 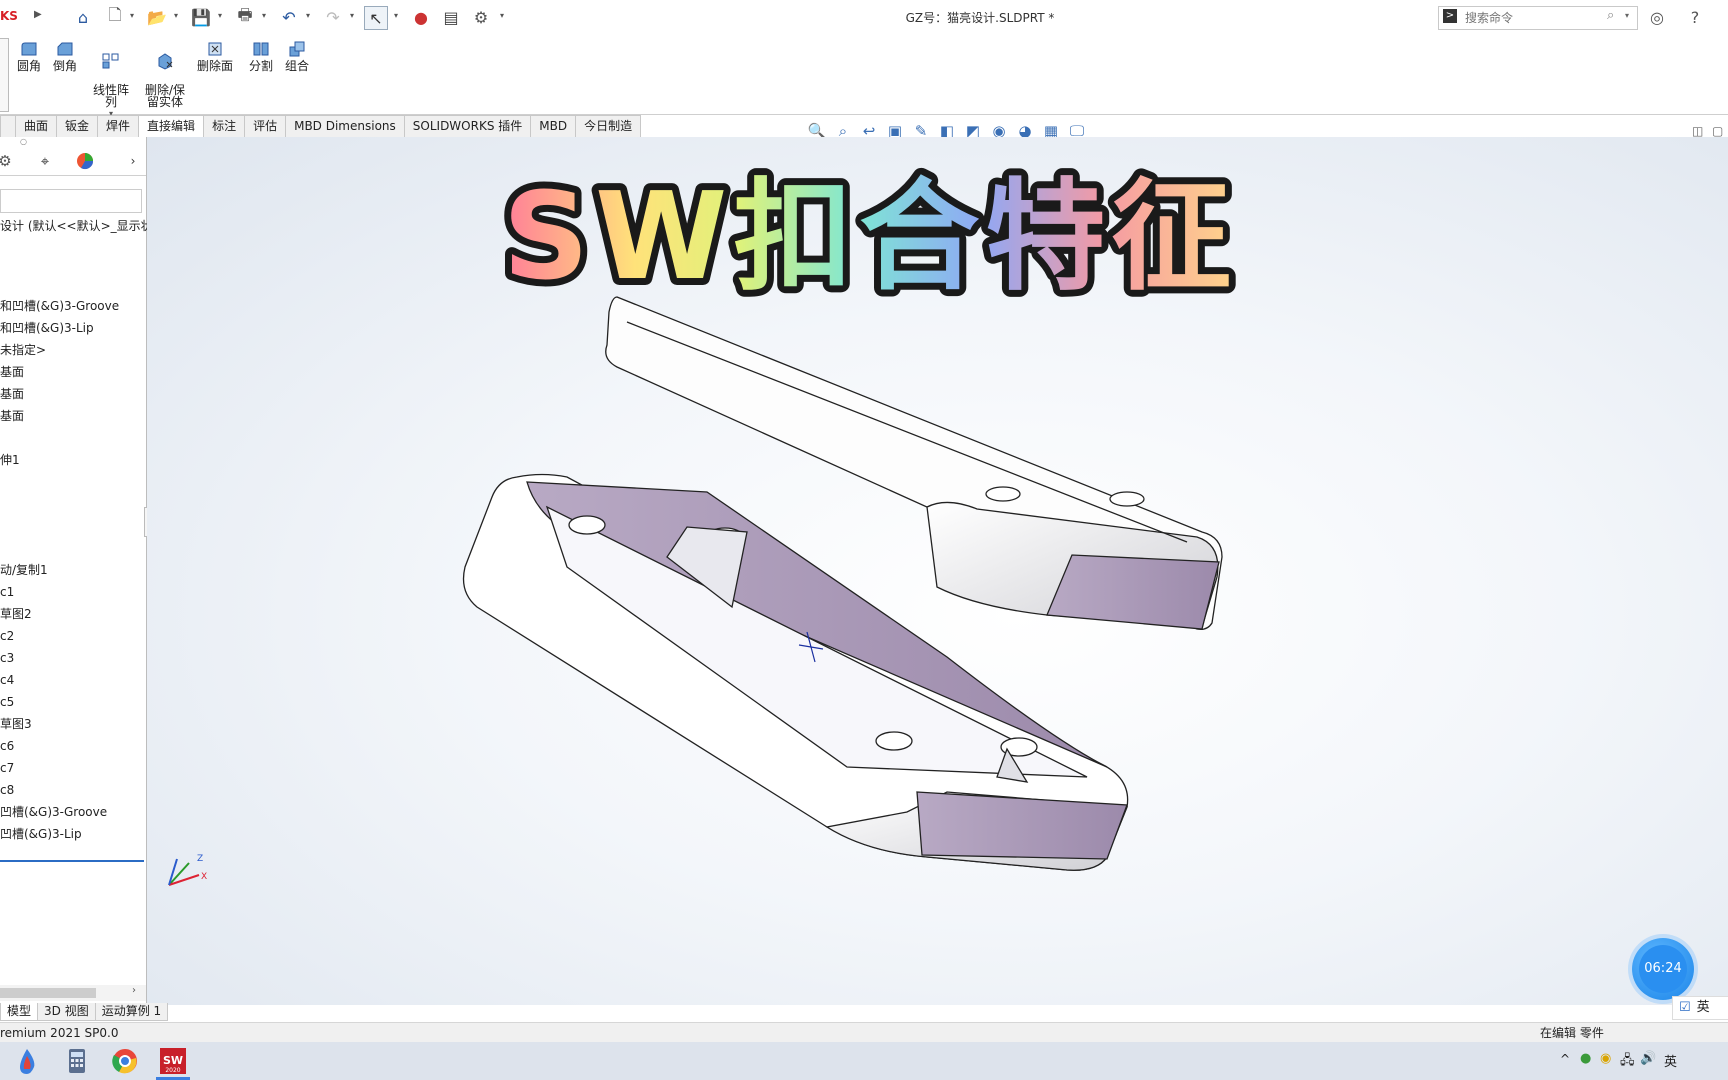 What do you see at coordinates (224, 126) in the screenshot?
I see `tab-markup: 标注` at bounding box center [224, 126].